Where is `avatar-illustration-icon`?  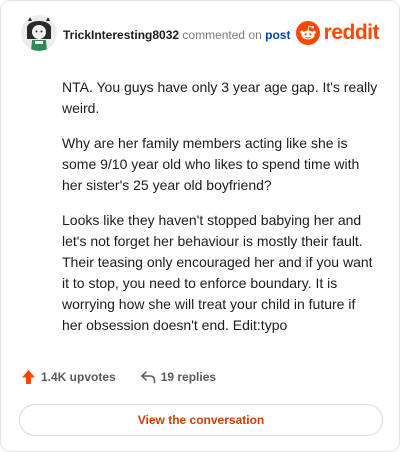 avatar-illustration-icon is located at coordinates (39, 33).